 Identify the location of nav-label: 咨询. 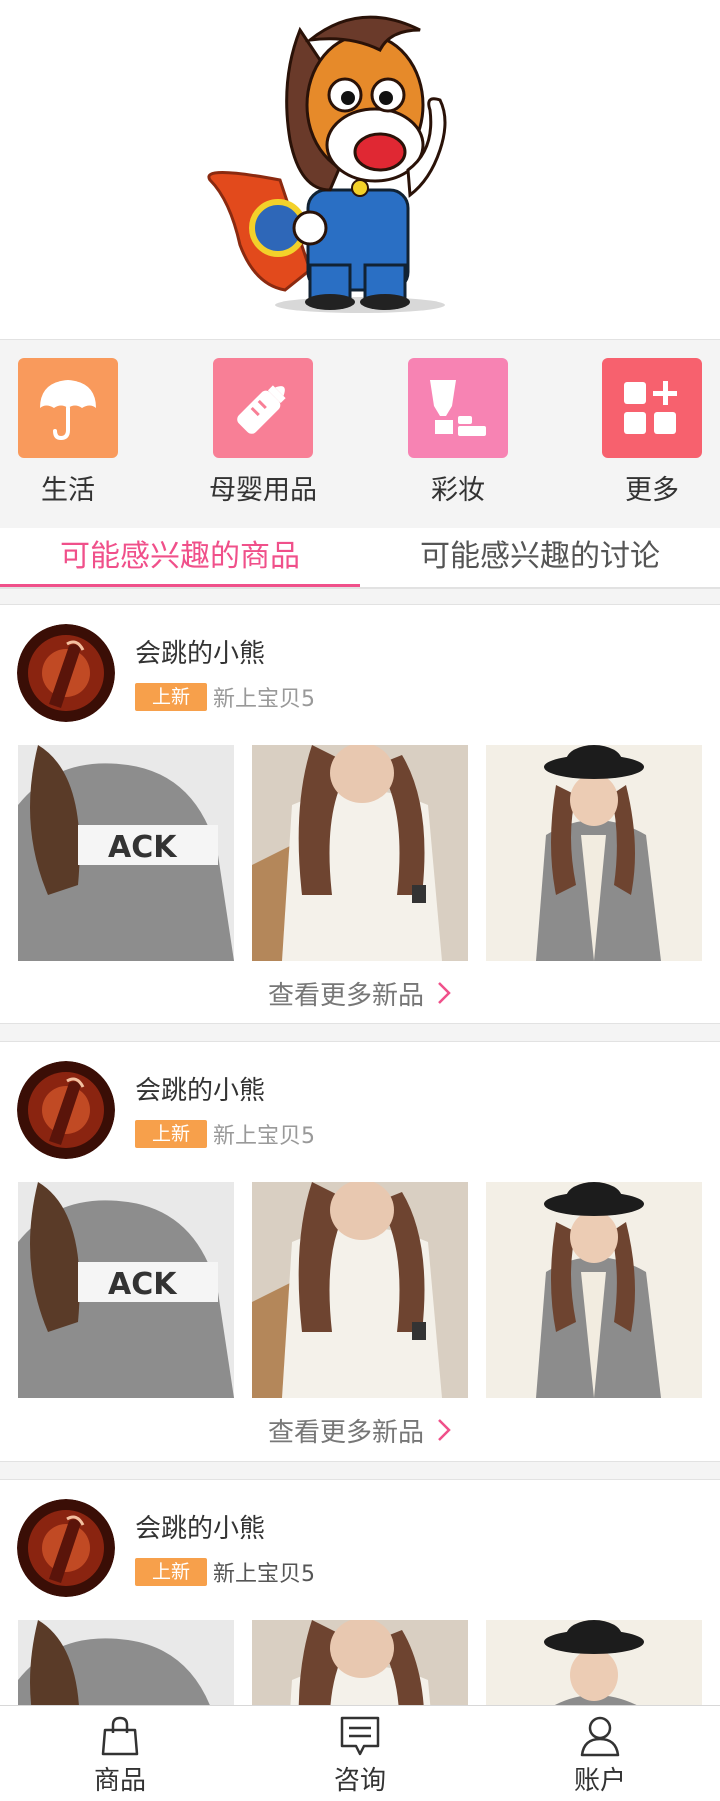
(359, 1781).